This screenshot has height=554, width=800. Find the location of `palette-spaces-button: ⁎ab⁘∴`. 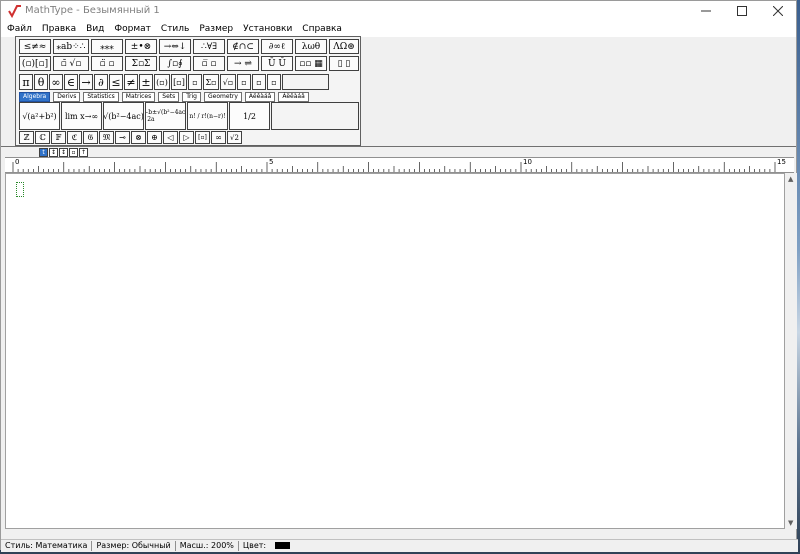

palette-spaces-button: ⁎ab⁘∴ is located at coordinates (71, 46).